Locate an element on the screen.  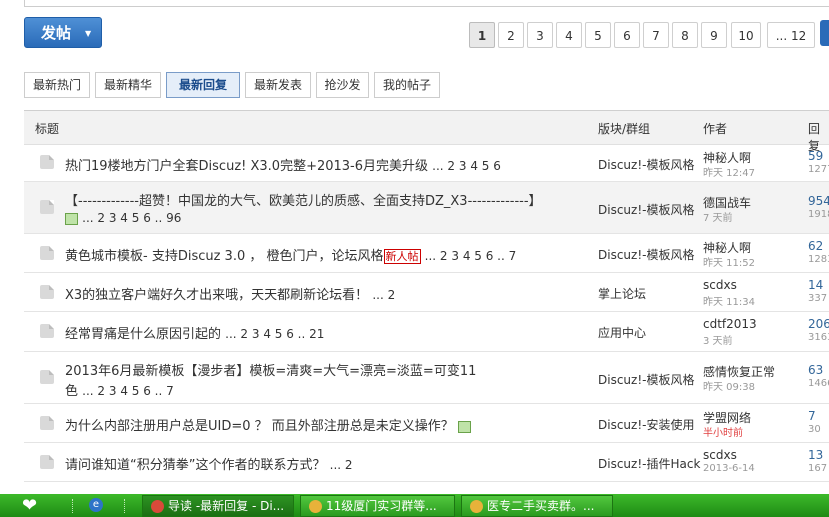
thread-title-line2: 色 ... 2 3 4 5 6 .. 7 is located at coordinates (119, 391).